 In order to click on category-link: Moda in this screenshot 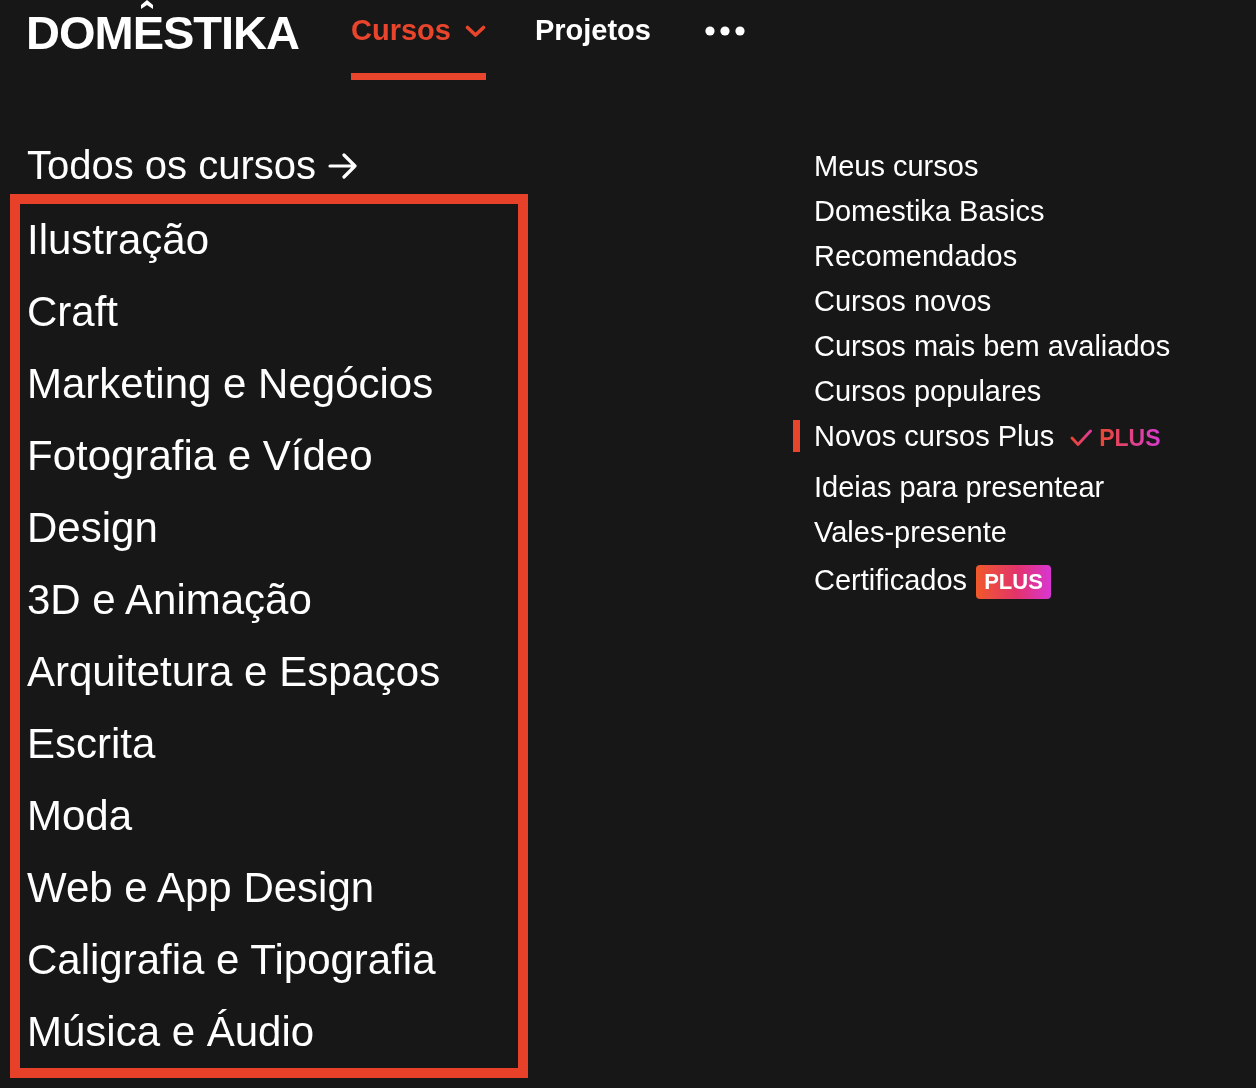, I will do `click(80, 816)`.